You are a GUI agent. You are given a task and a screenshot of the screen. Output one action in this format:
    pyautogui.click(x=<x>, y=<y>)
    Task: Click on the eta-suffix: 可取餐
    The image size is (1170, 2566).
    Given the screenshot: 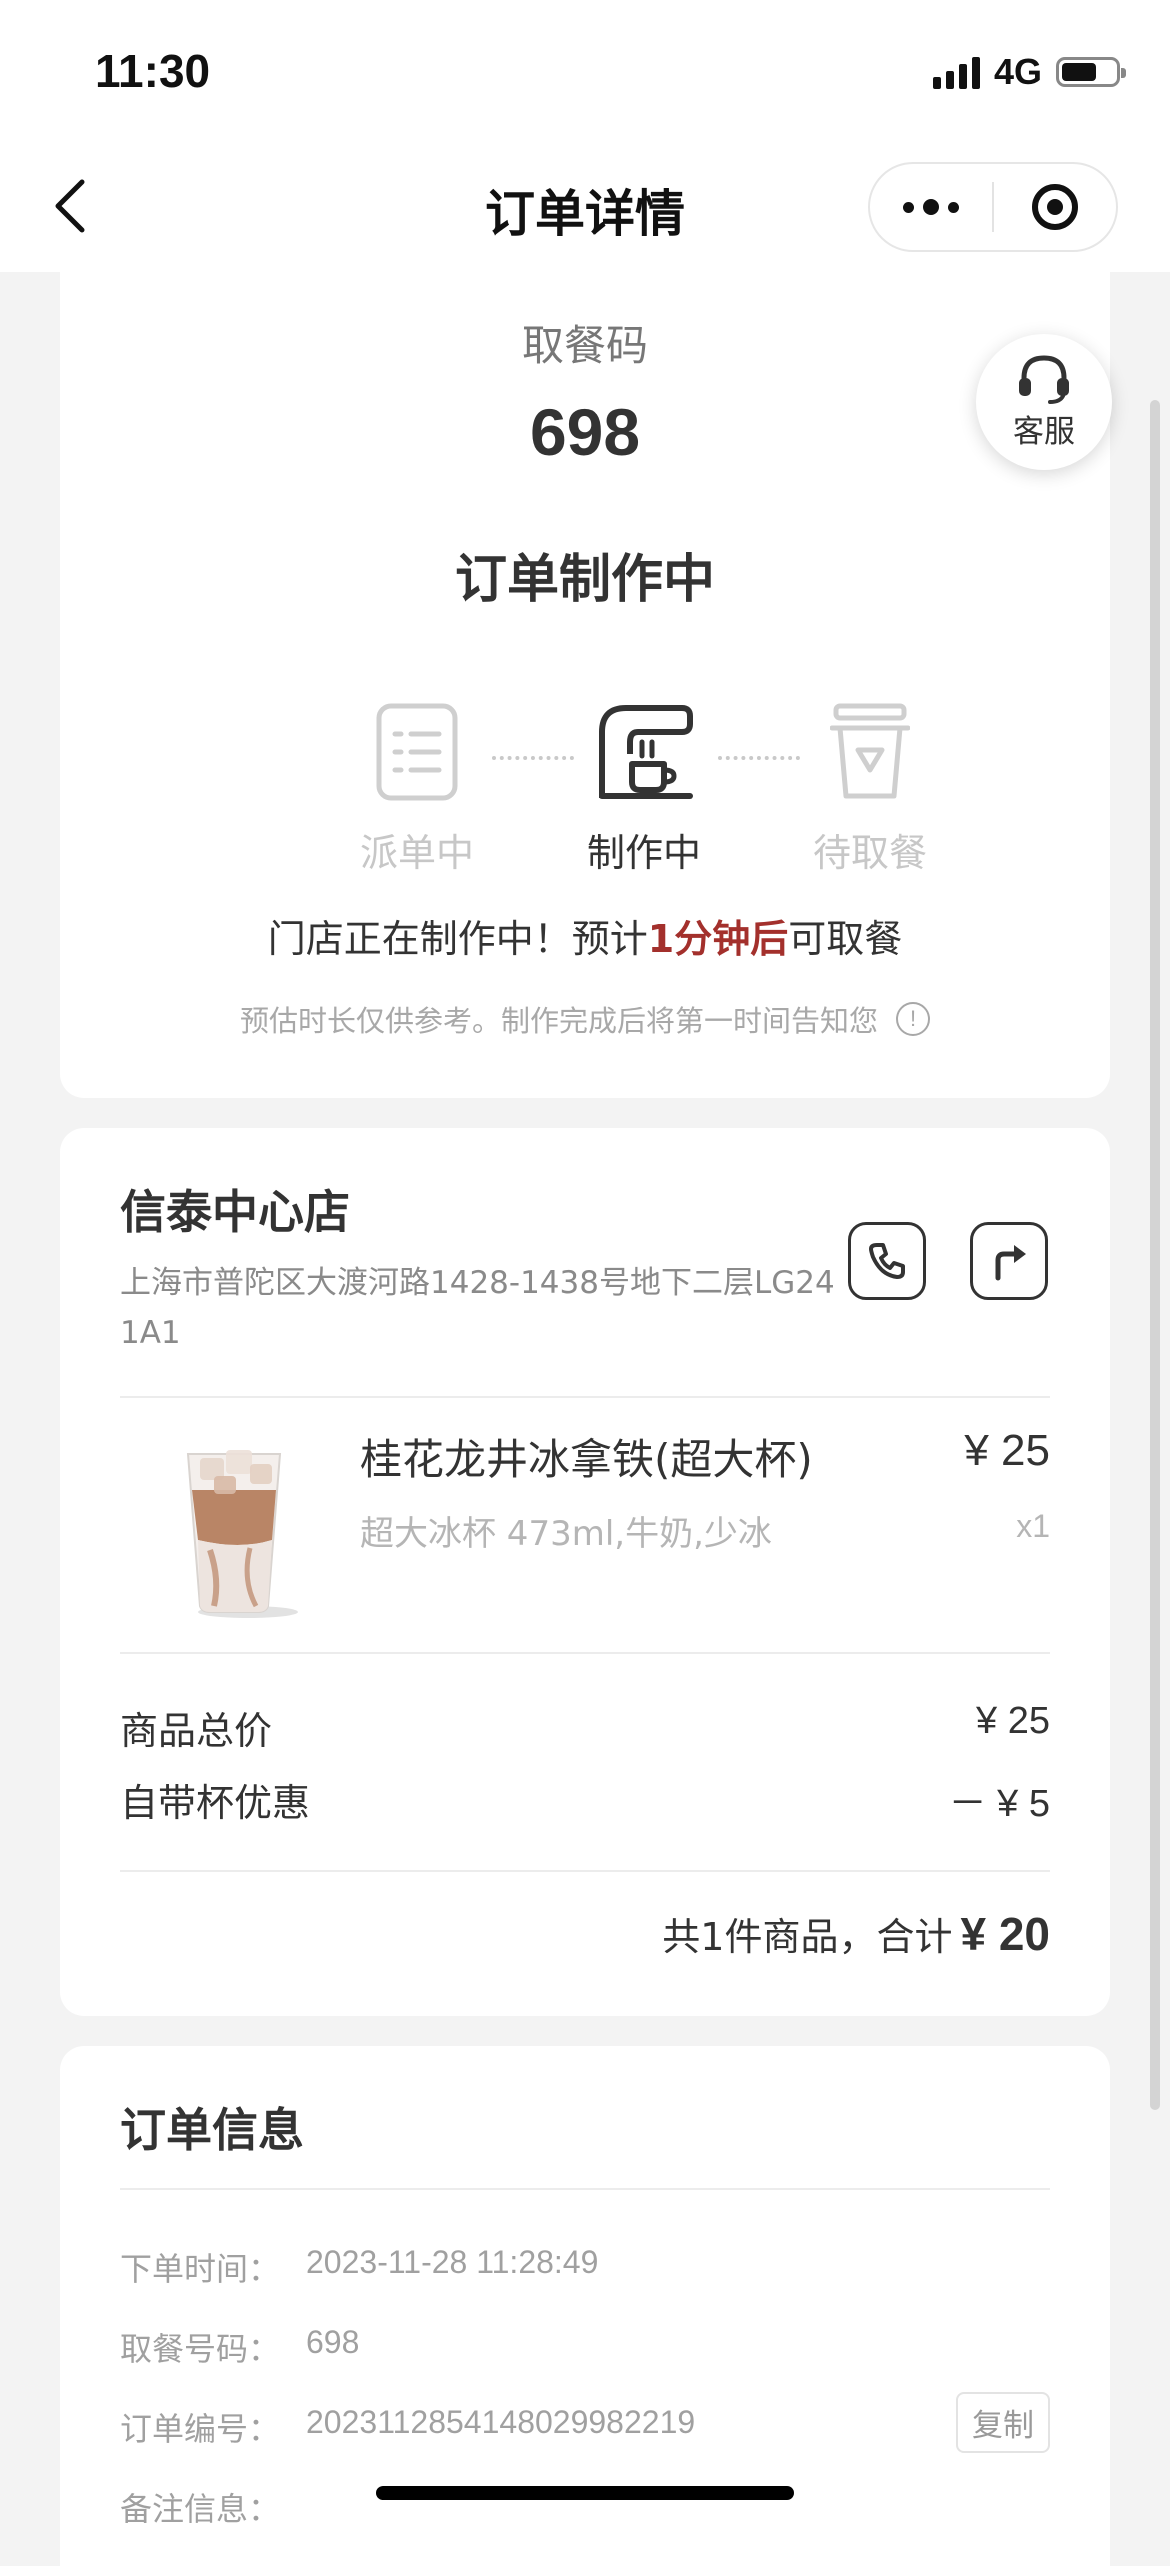 What is the action you would take?
    pyautogui.click(x=845, y=939)
    